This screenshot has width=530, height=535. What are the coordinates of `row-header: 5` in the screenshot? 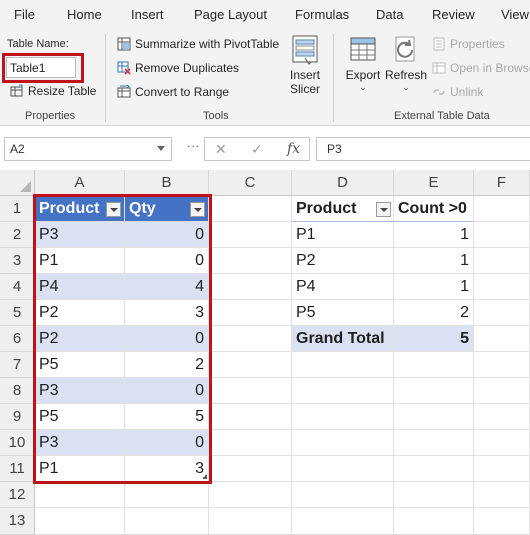 It's located at (17, 313).